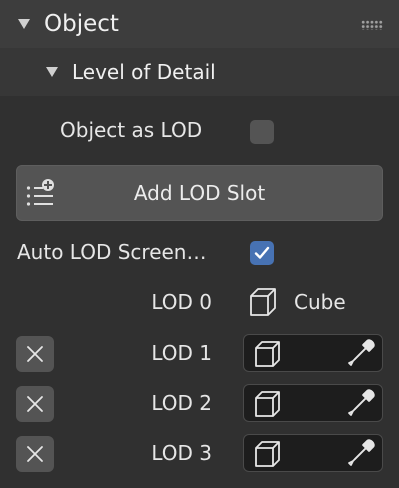 This screenshot has width=399, height=488. What do you see at coordinates (181, 403) in the screenshot?
I see `lod-label: LOD 2` at bounding box center [181, 403].